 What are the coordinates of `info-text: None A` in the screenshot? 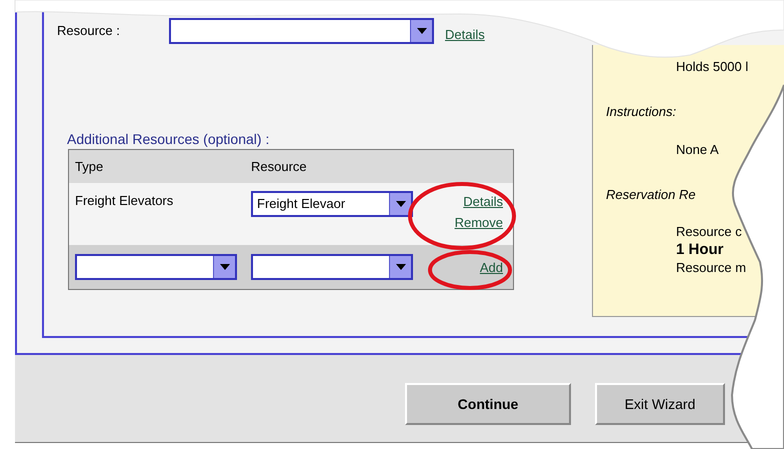 It's located at (697, 149).